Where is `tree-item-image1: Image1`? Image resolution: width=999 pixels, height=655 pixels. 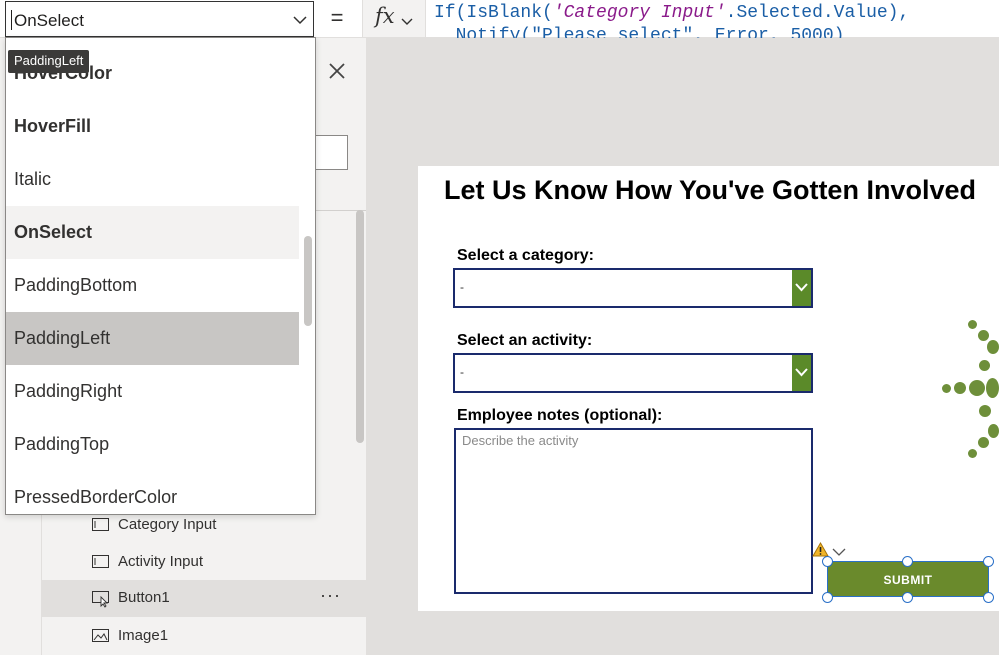
tree-item-image1: Image1 is located at coordinates (204, 636).